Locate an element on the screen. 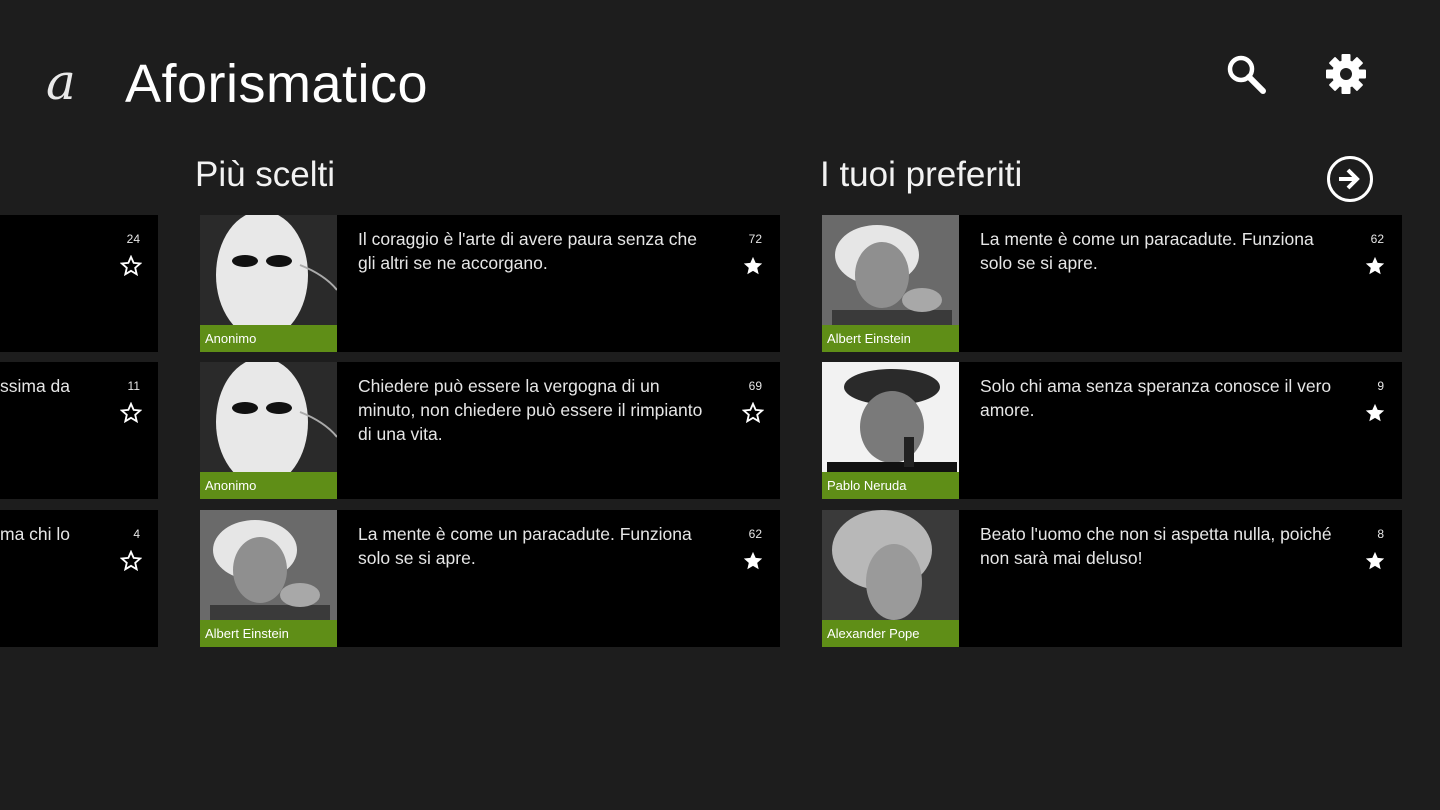 The width and height of the screenshot is (1440, 810). vote-count: 8 is located at coordinates (1380, 534).